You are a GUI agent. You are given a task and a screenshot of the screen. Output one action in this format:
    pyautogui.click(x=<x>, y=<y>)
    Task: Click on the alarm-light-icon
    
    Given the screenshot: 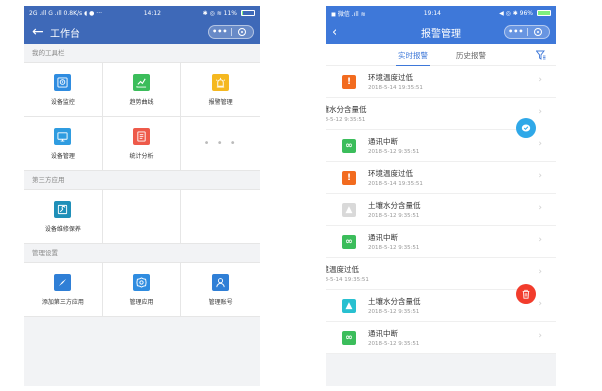 What is the action you would take?
    pyautogui.click(x=221, y=82)
    